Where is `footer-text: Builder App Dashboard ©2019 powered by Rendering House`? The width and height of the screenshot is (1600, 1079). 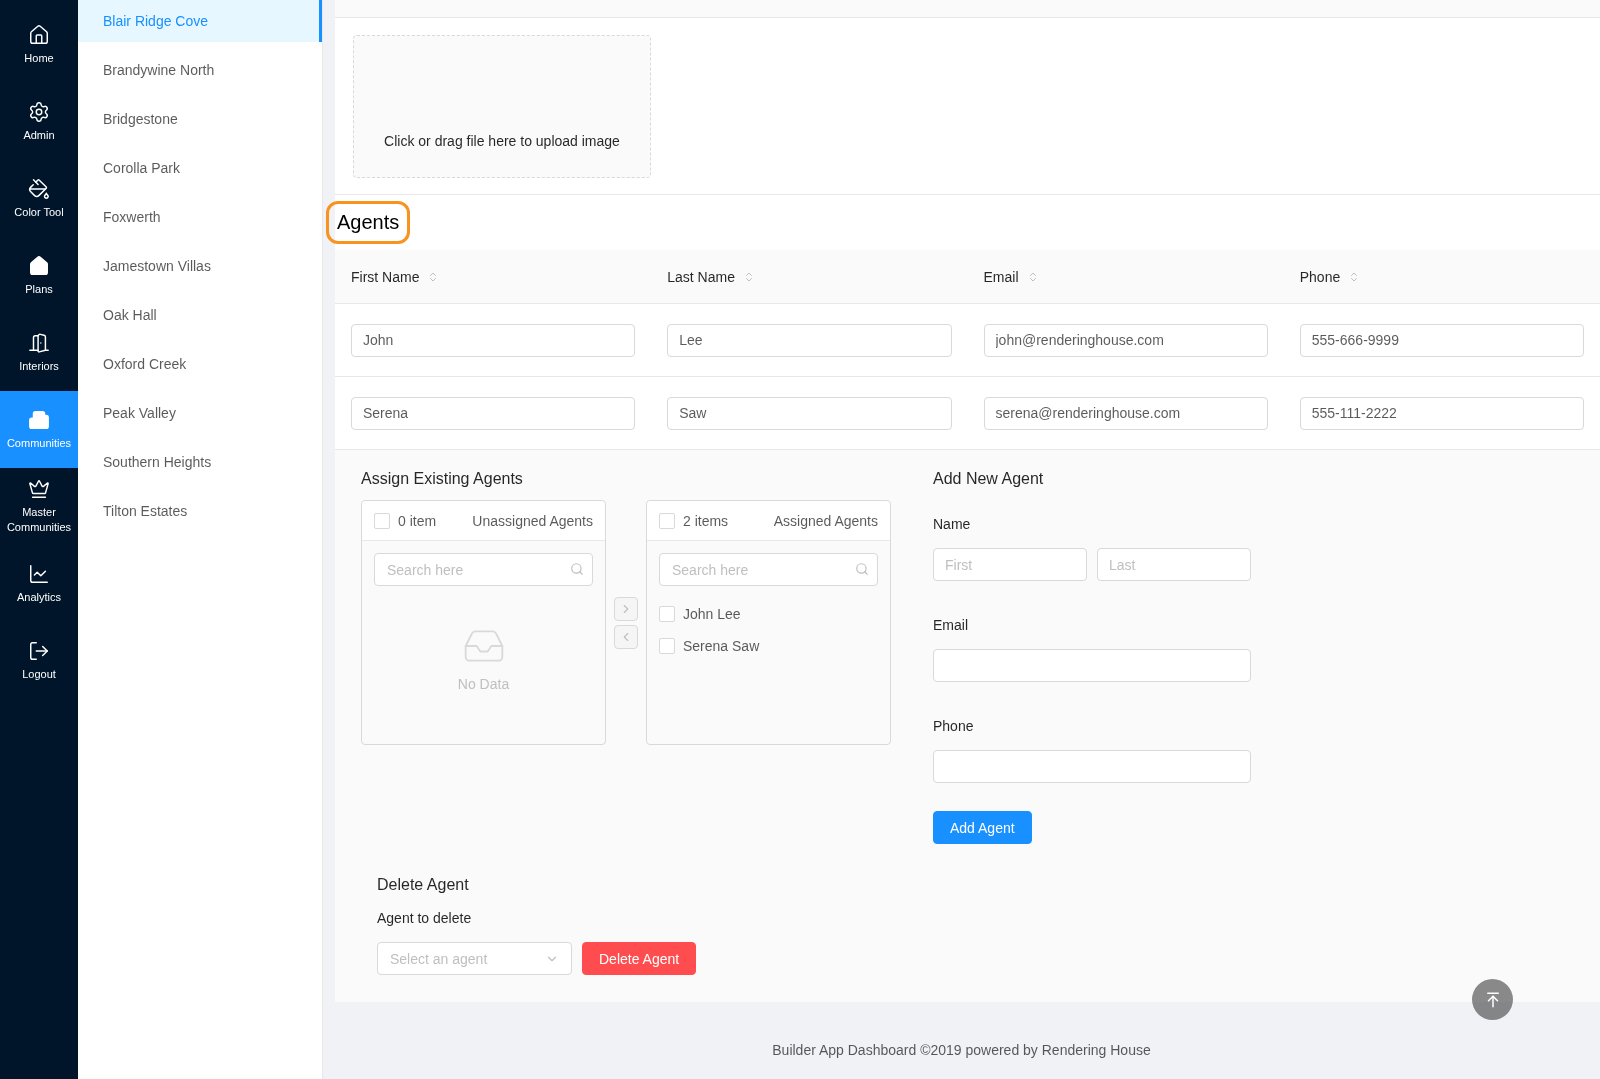 footer-text: Builder App Dashboard ©2019 powered by Rendering House is located at coordinates (961, 1049).